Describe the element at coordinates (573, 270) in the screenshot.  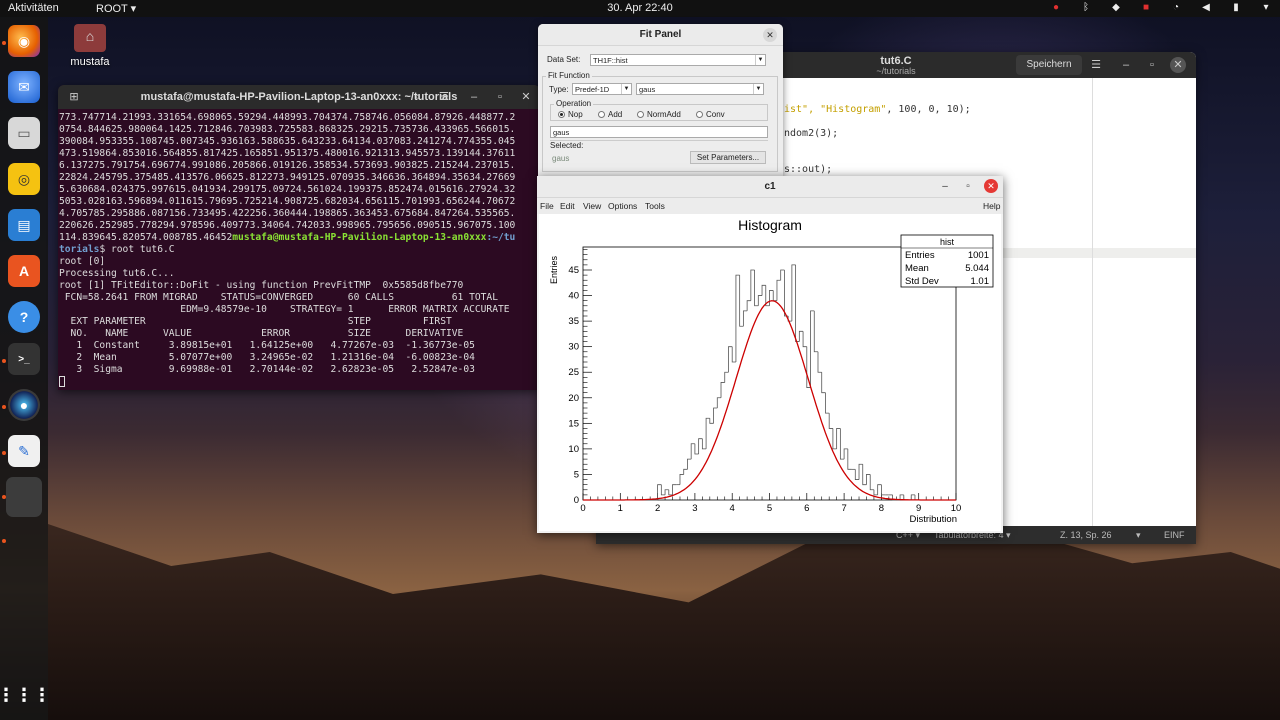
I see `y-tick-label: 45` at that location.